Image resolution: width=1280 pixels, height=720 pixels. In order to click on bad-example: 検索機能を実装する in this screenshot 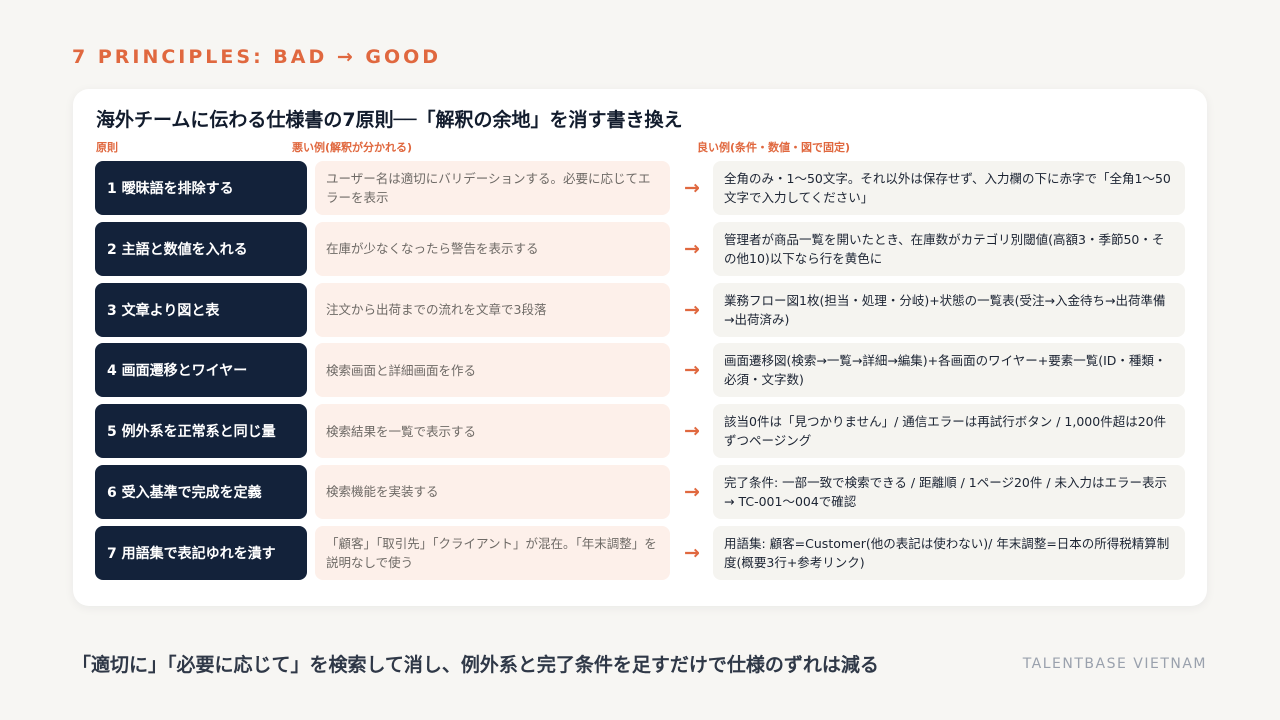, I will do `click(492, 491)`.